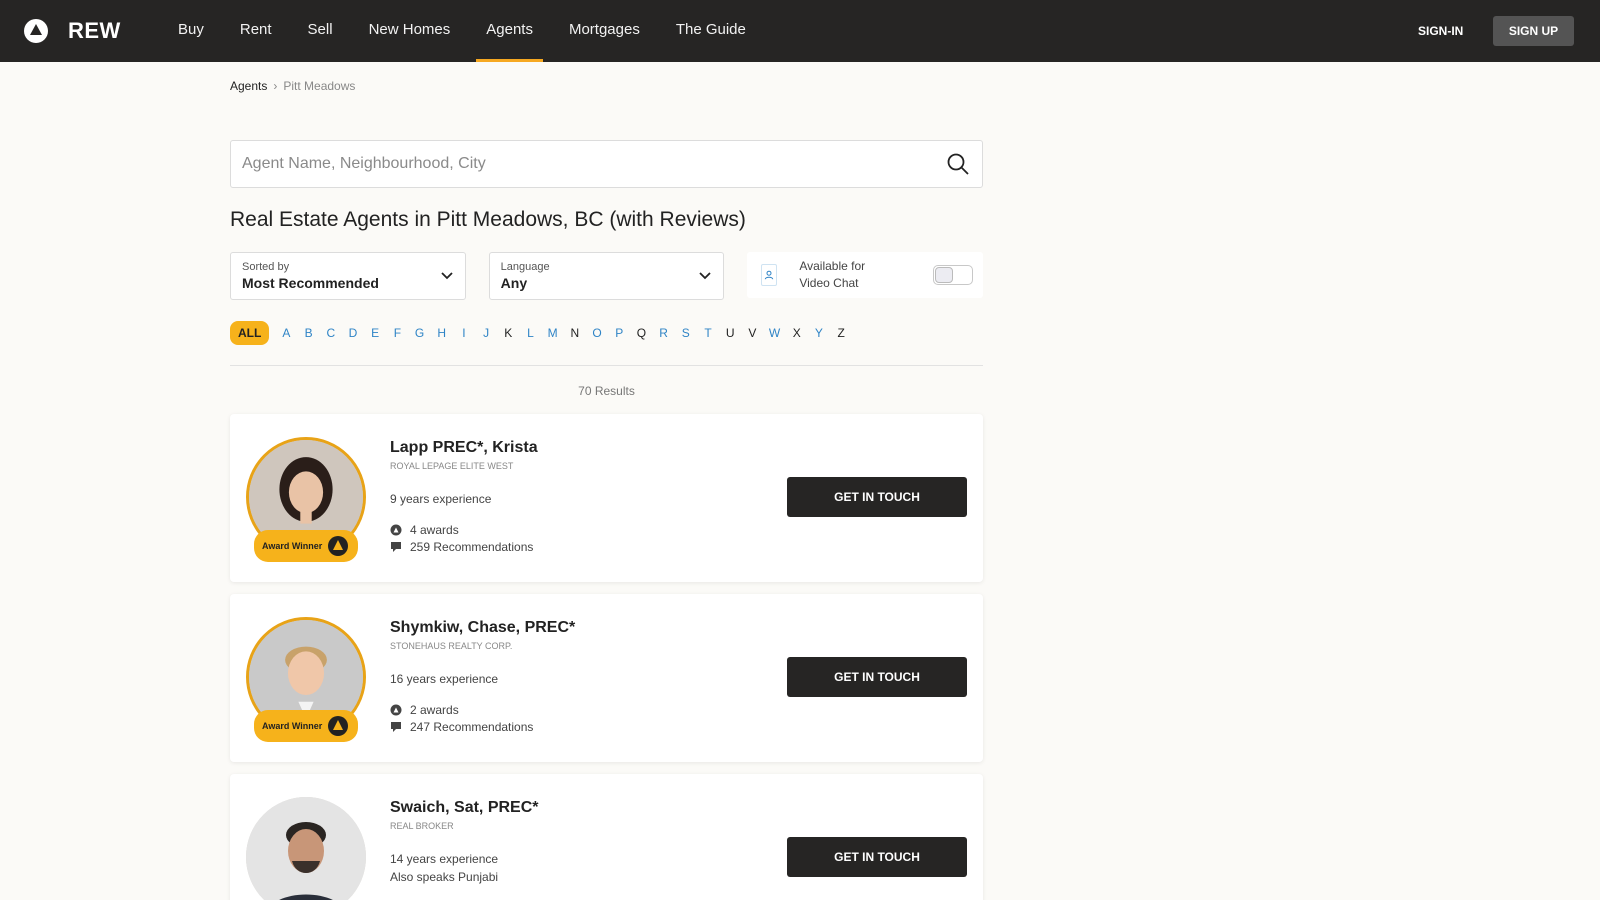 The width and height of the screenshot is (1600, 900). I want to click on agent-brokerage: STONEHAUS REALTY CORP., so click(451, 646).